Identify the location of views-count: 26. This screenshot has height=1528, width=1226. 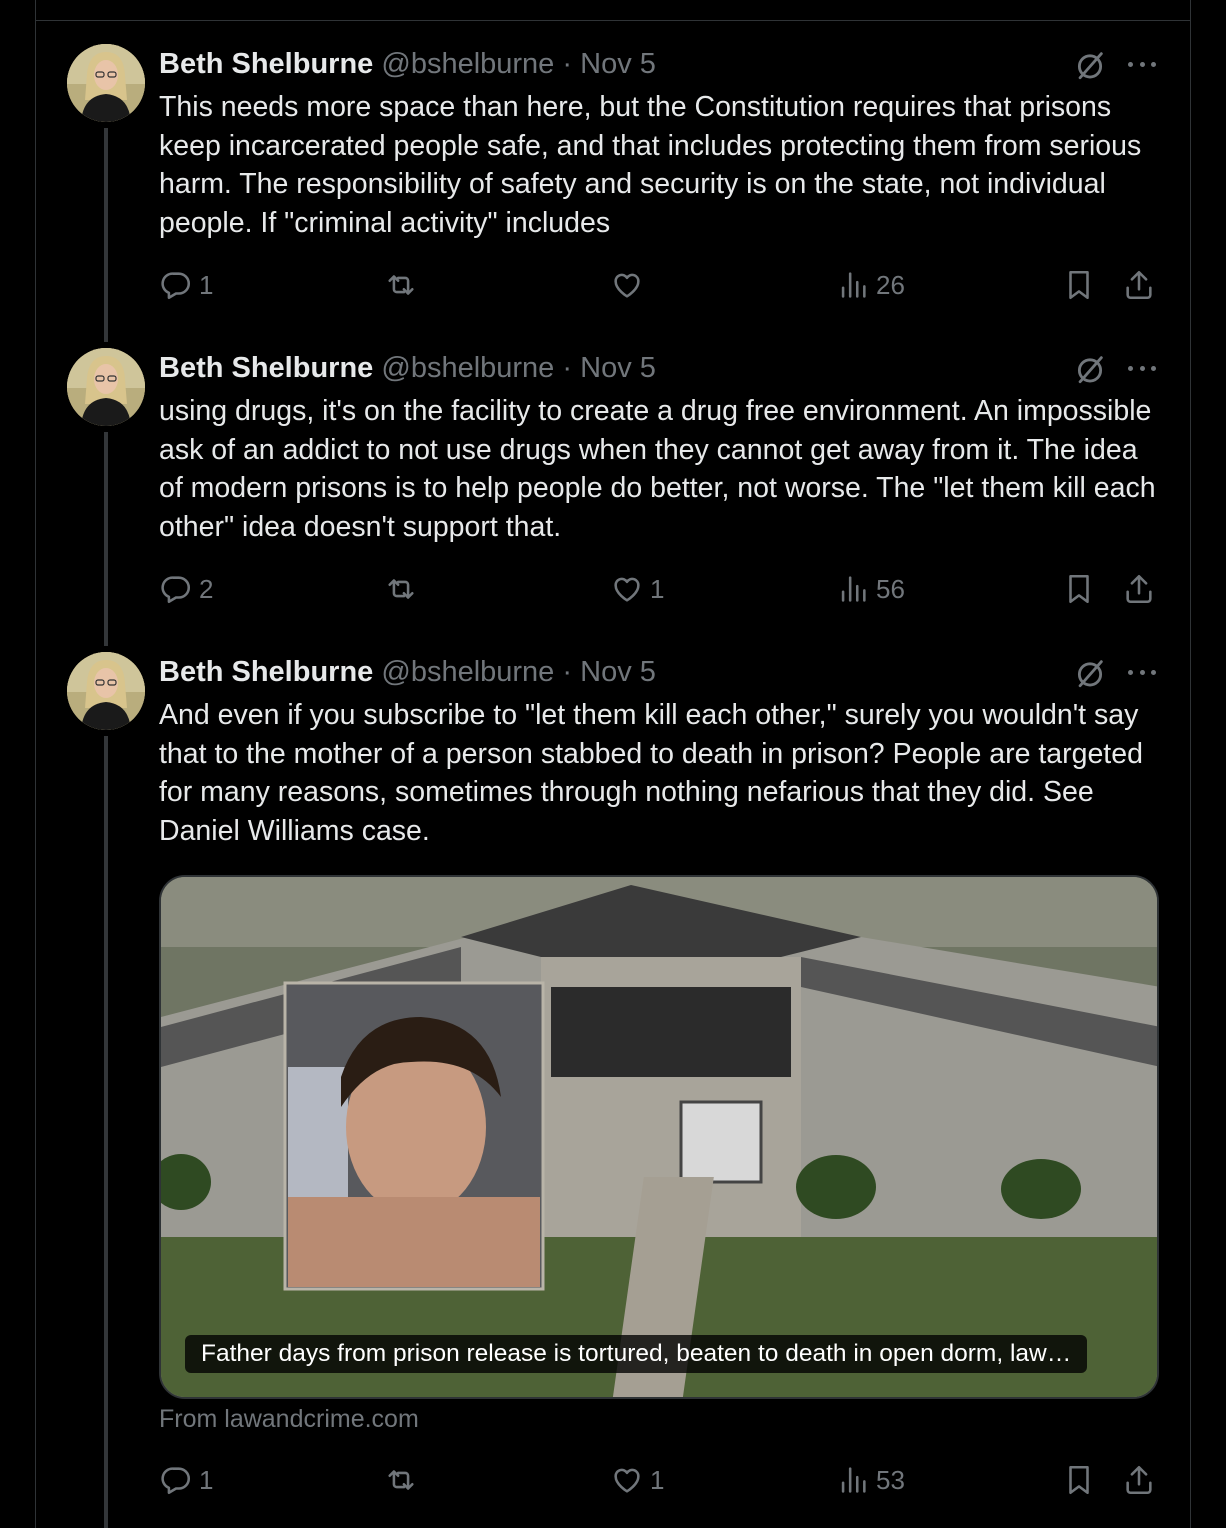
(890, 284).